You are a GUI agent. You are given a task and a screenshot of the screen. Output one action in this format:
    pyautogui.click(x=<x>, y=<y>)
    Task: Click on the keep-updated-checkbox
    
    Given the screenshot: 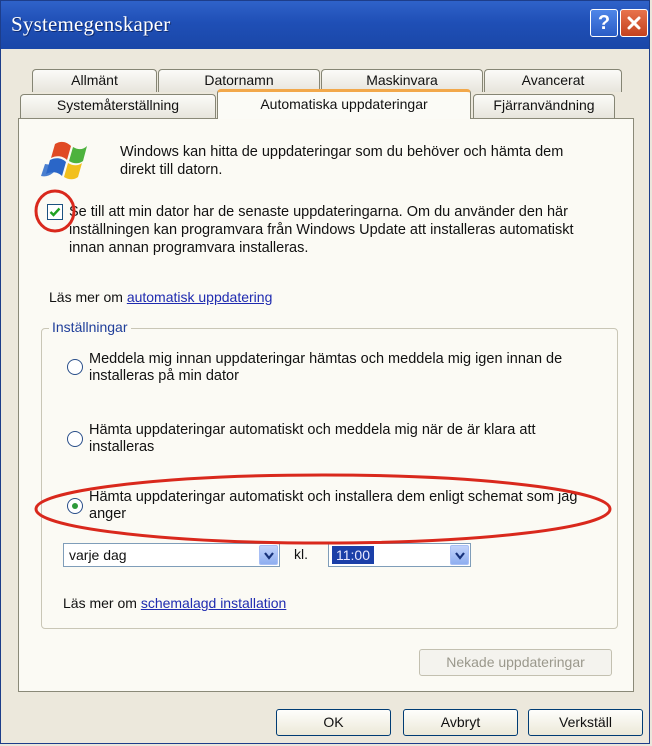 What is the action you would take?
    pyautogui.click(x=55, y=212)
    